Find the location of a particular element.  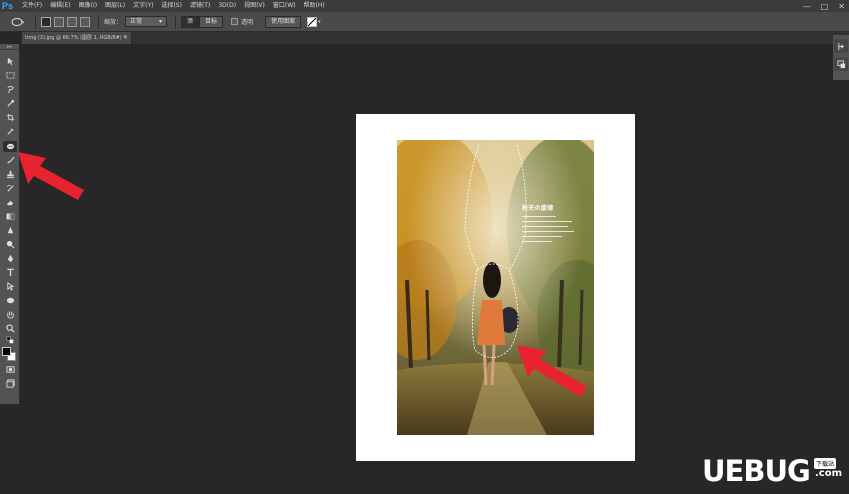

screen-mode-icon is located at coordinates (10, 383).